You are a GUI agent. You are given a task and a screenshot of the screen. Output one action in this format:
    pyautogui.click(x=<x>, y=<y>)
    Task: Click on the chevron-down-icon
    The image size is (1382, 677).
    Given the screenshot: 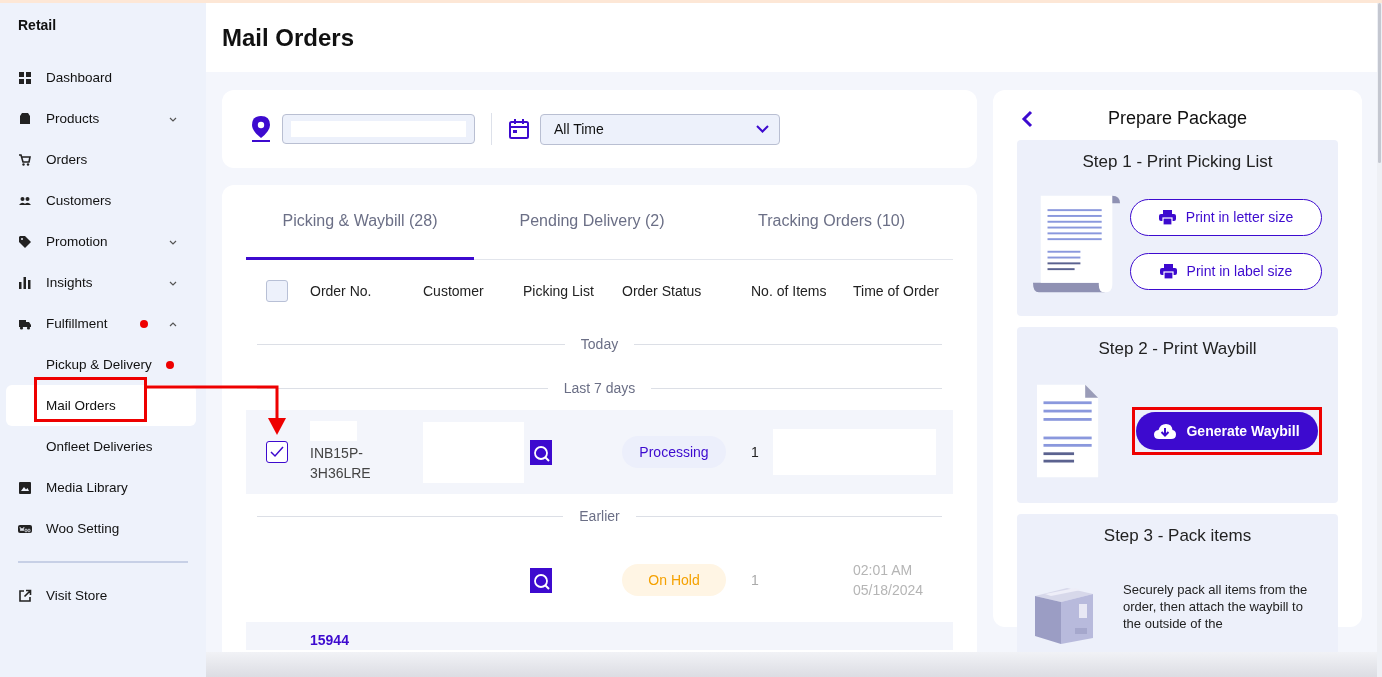 What is the action you would take?
    pyautogui.click(x=762, y=129)
    